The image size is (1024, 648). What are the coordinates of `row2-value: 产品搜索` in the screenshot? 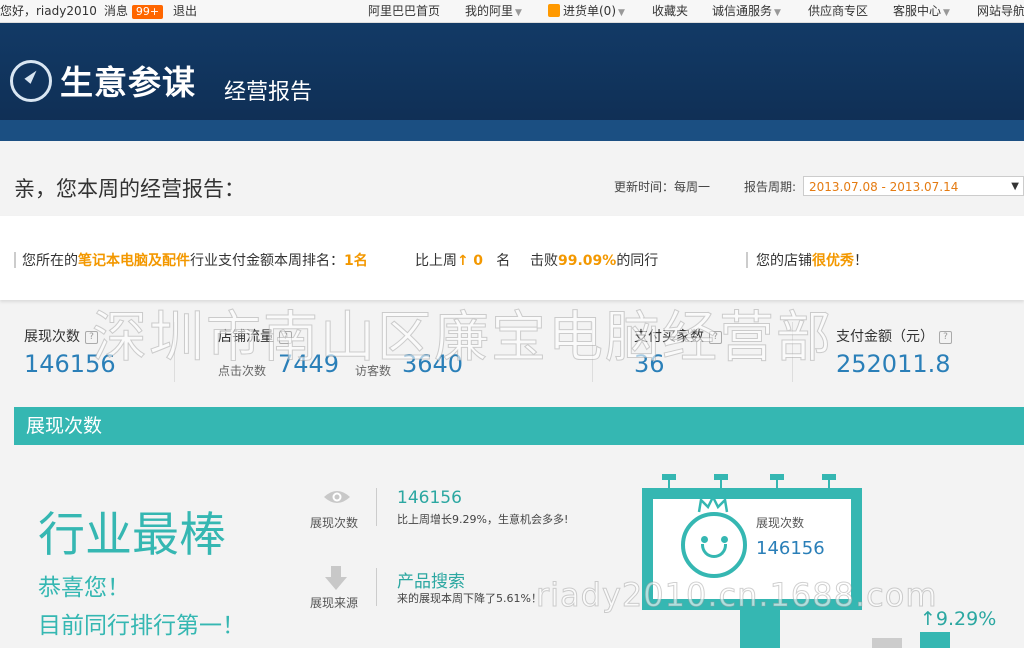 It's located at (431, 579).